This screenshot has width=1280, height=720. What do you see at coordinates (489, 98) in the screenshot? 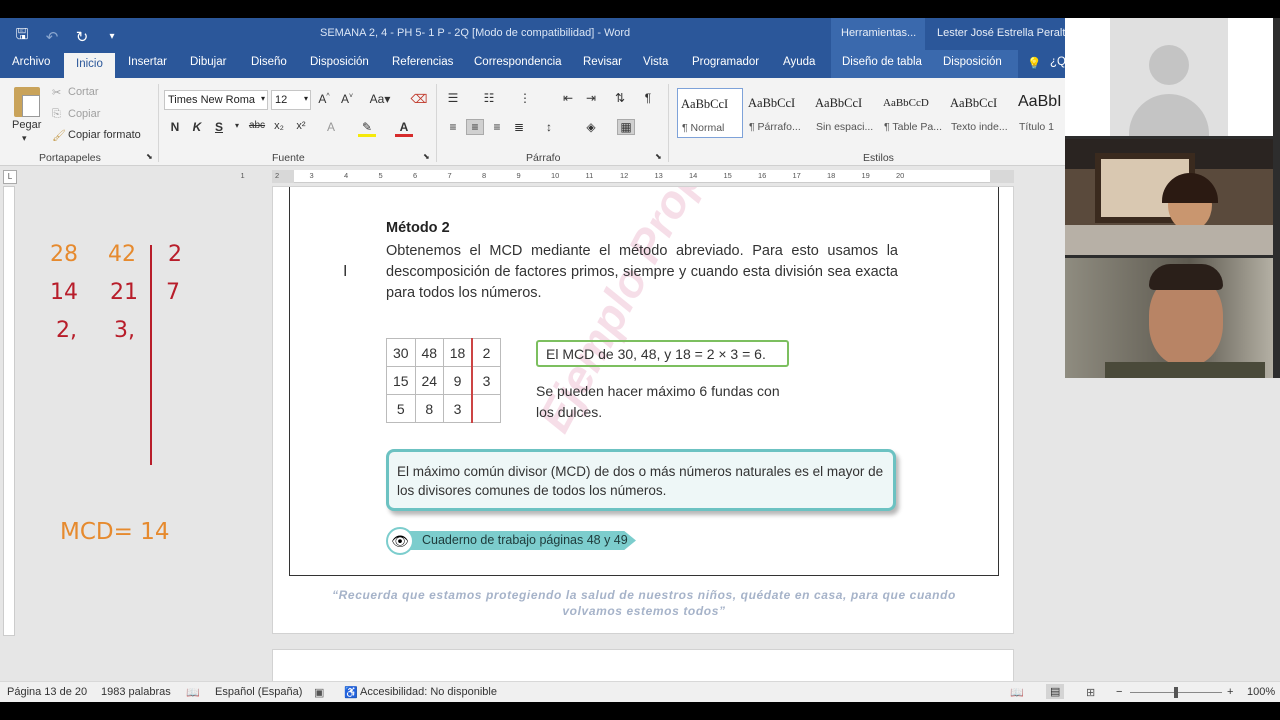
I see `numbering-icon: ☷` at bounding box center [489, 98].